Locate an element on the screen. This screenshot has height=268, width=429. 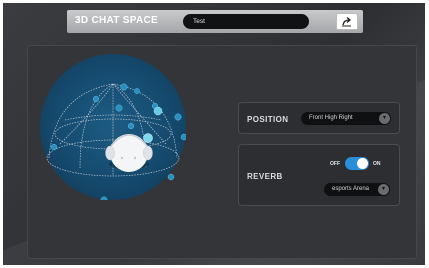
position-card: POSITION Front High Right ▾ is located at coordinates (319, 118).